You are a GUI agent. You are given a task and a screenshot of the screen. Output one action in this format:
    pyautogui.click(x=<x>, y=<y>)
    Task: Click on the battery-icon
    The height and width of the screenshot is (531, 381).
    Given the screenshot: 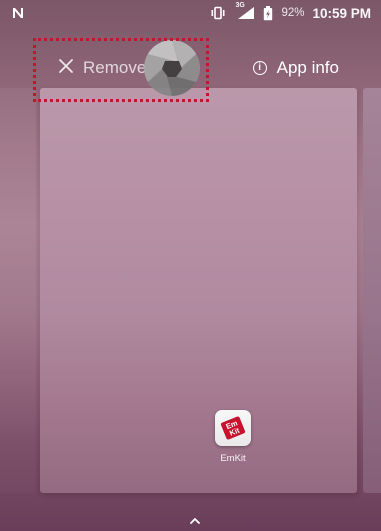 What is the action you would take?
    pyautogui.click(x=268, y=13)
    